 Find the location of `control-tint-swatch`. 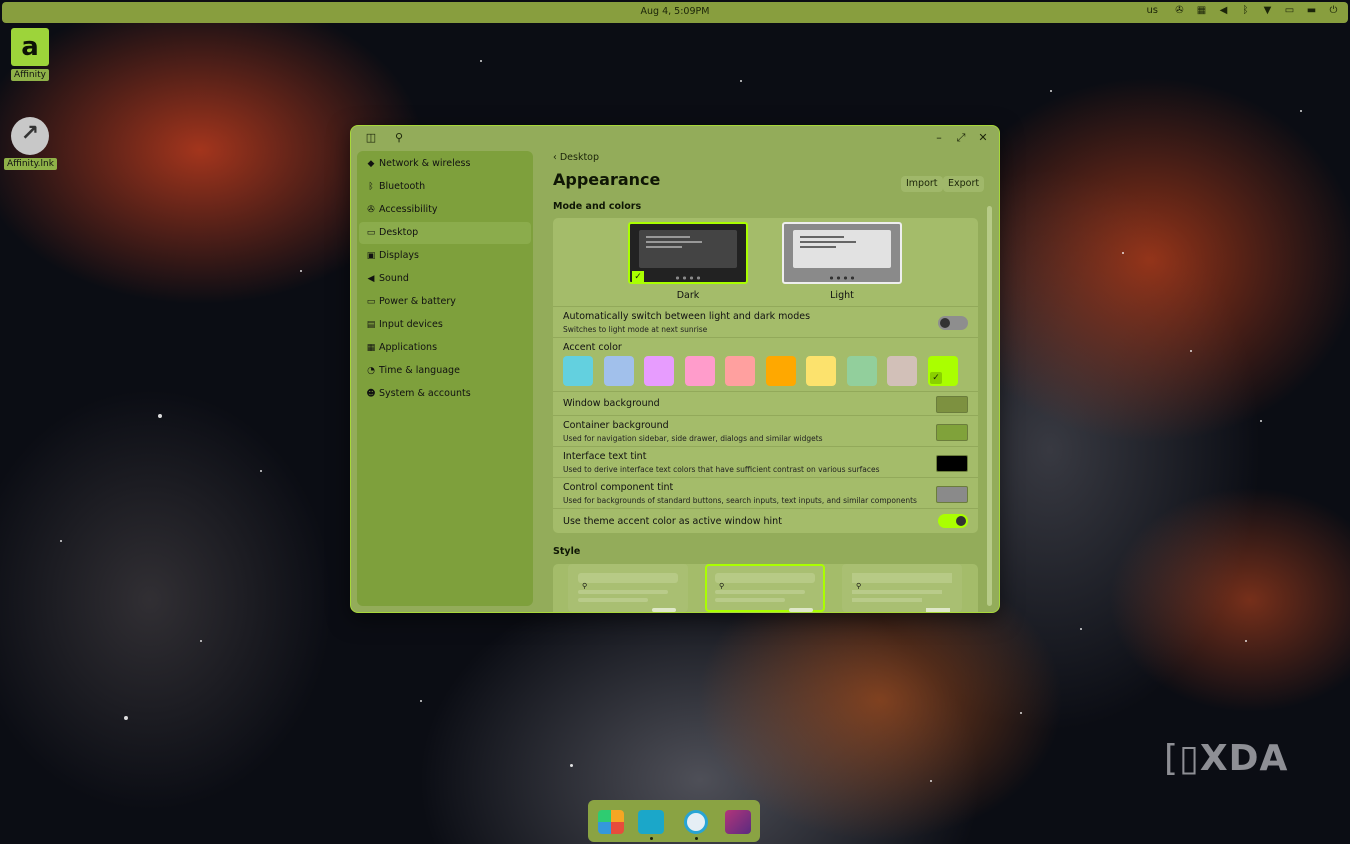

control-tint-swatch is located at coordinates (952, 494).